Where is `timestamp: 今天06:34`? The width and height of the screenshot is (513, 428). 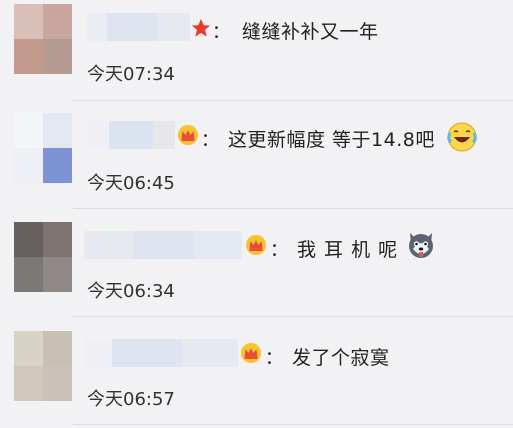 timestamp: 今天06:34 is located at coordinates (131, 291).